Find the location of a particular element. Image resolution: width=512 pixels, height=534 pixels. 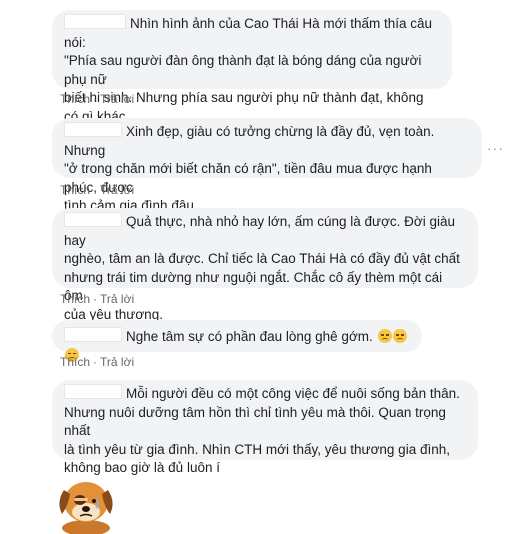

more-options-icon: ··· is located at coordinates (495, 148).